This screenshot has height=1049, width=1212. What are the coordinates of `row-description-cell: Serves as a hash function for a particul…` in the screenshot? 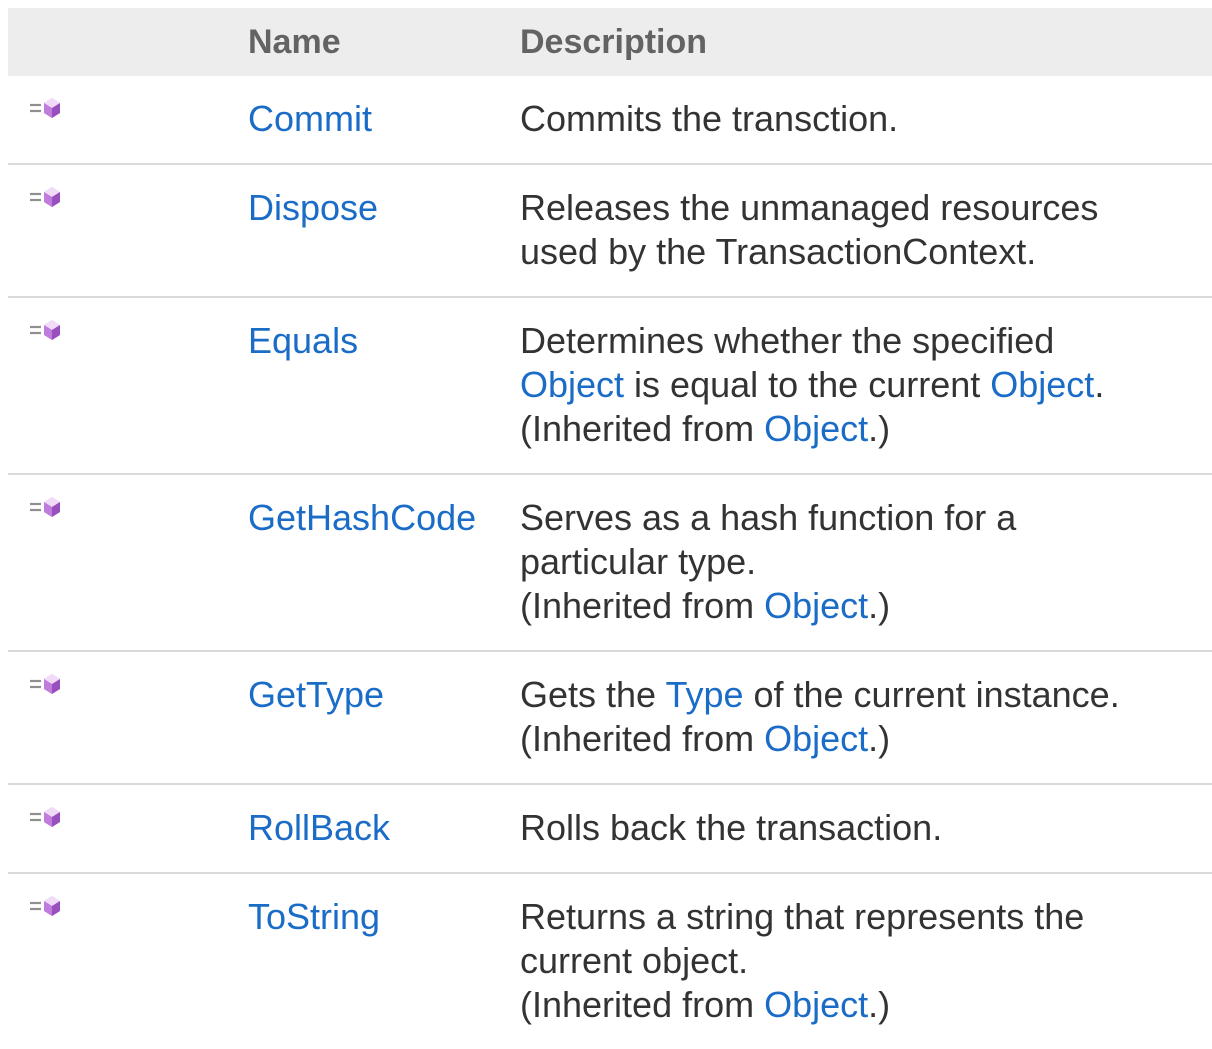 It's located at (861, 562).